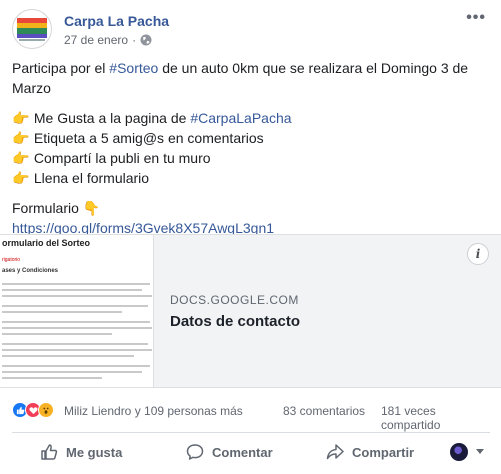  I want to click on chevron-down-icon, so click(480, 451).